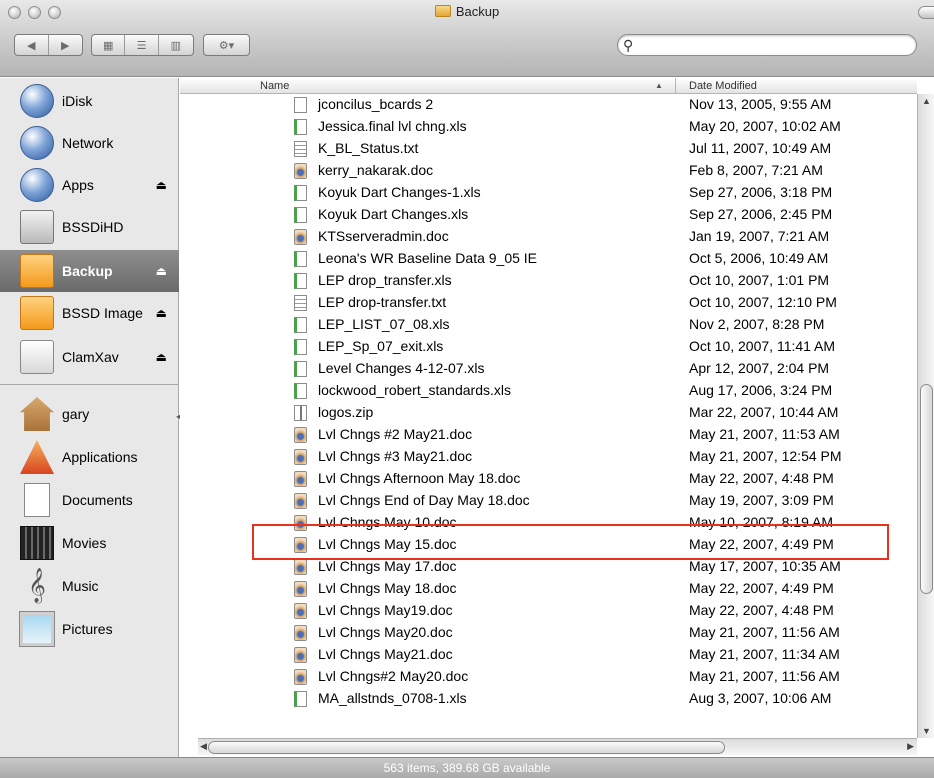 The width and height of the screenshot is (934, 778). I want to click on toolbar-toggle-button, so click(926, 12).